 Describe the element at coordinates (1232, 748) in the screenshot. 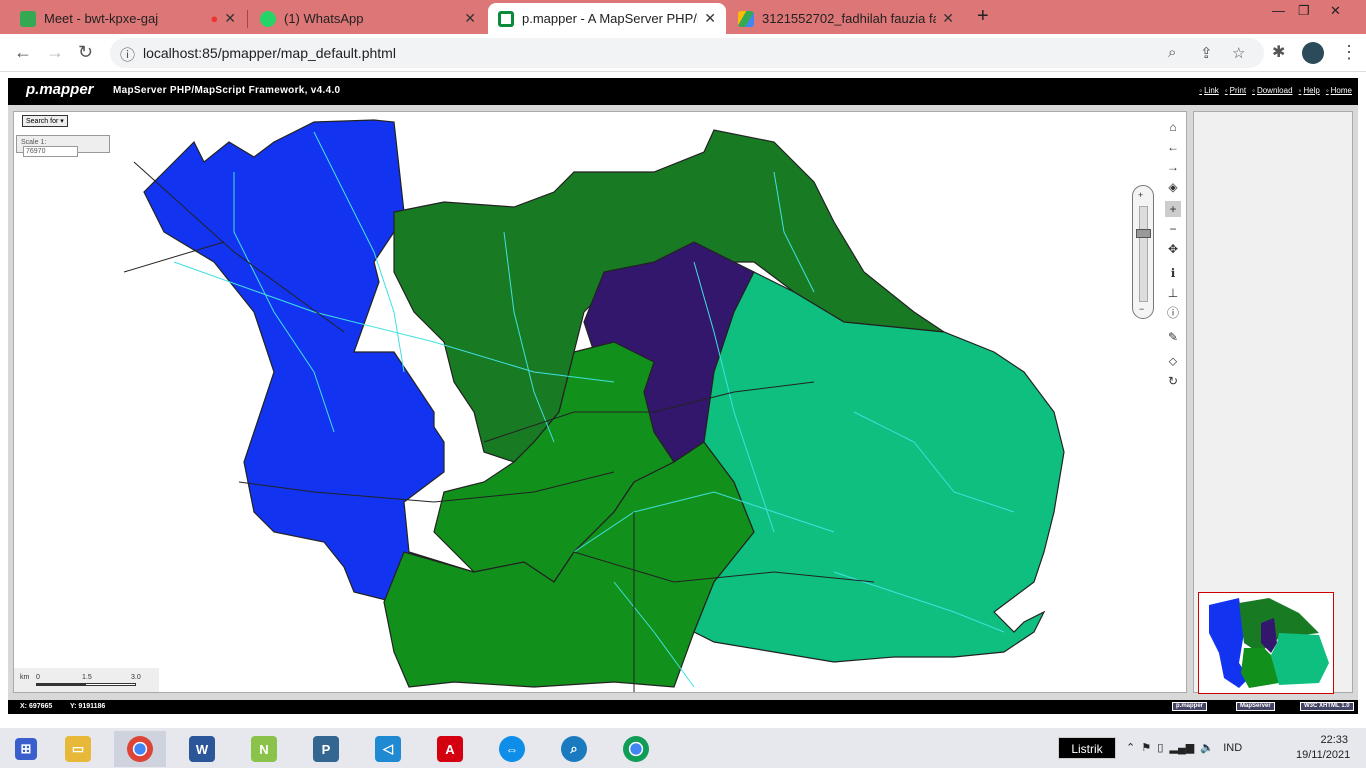

I see `language-indicator: IND` at that location.